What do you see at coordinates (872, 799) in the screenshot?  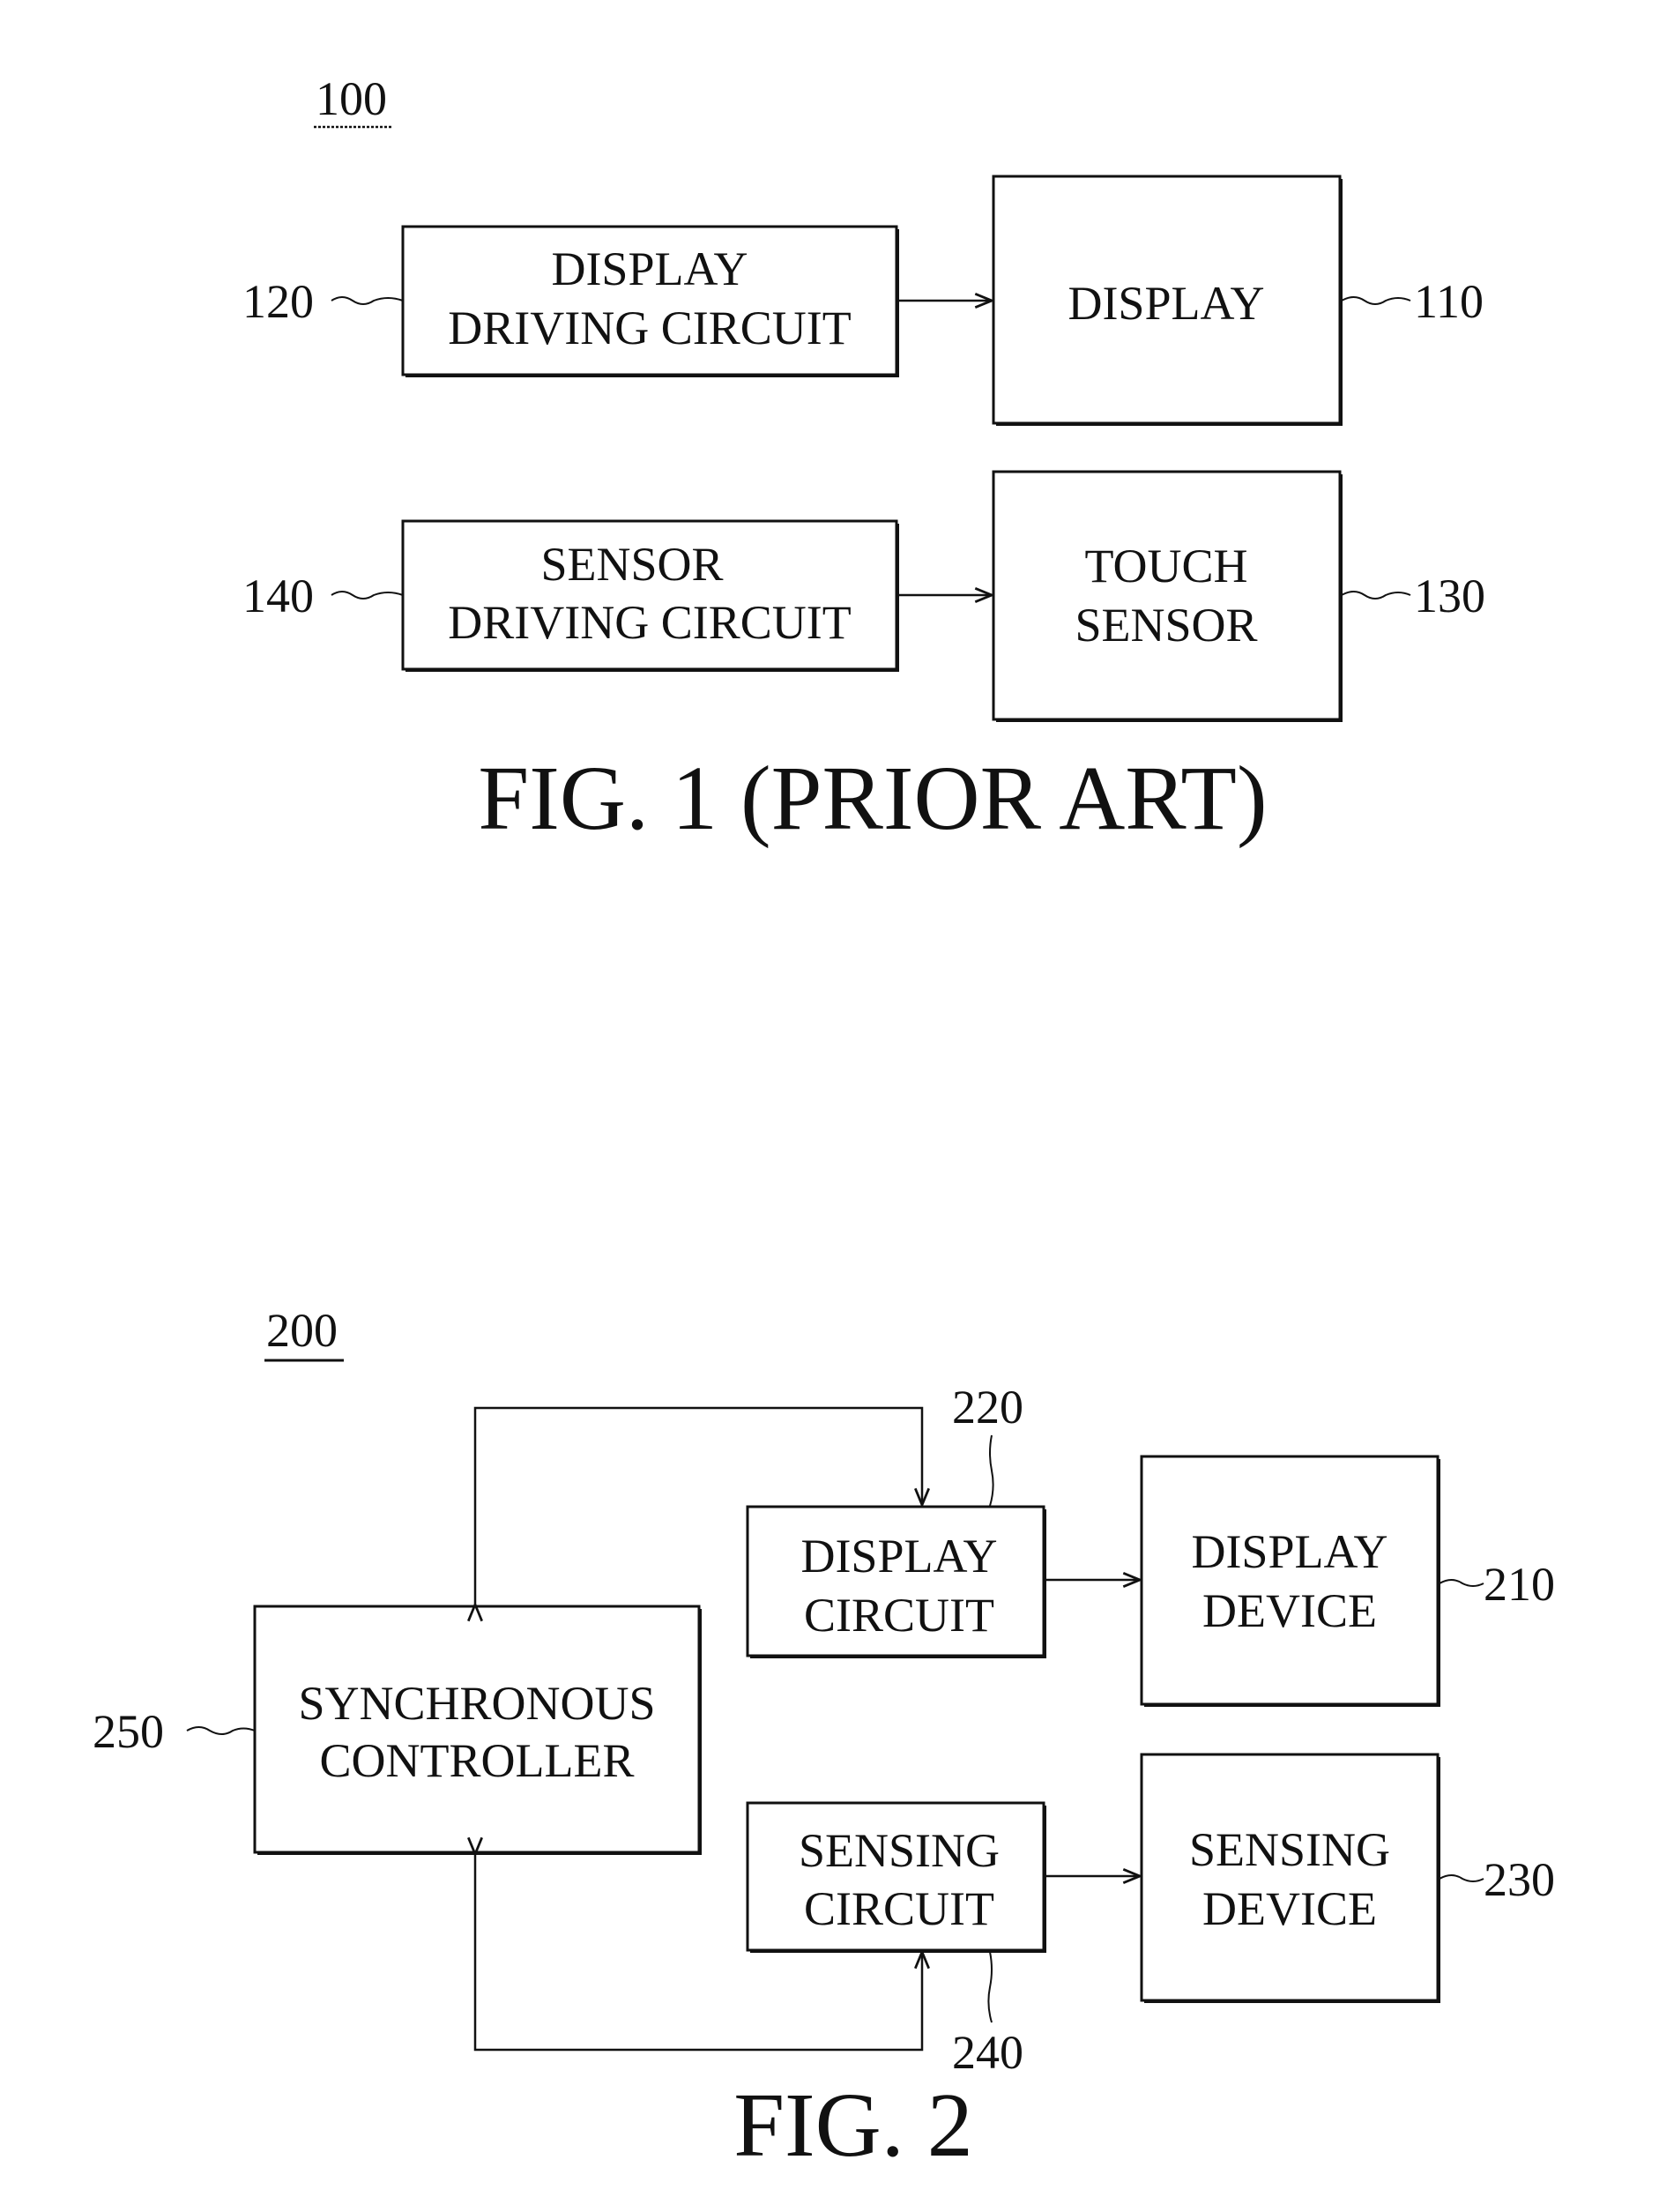 I see `fig1-caption: FIG. 1 (PRIOR ART)` at bounding box center [872, 799].